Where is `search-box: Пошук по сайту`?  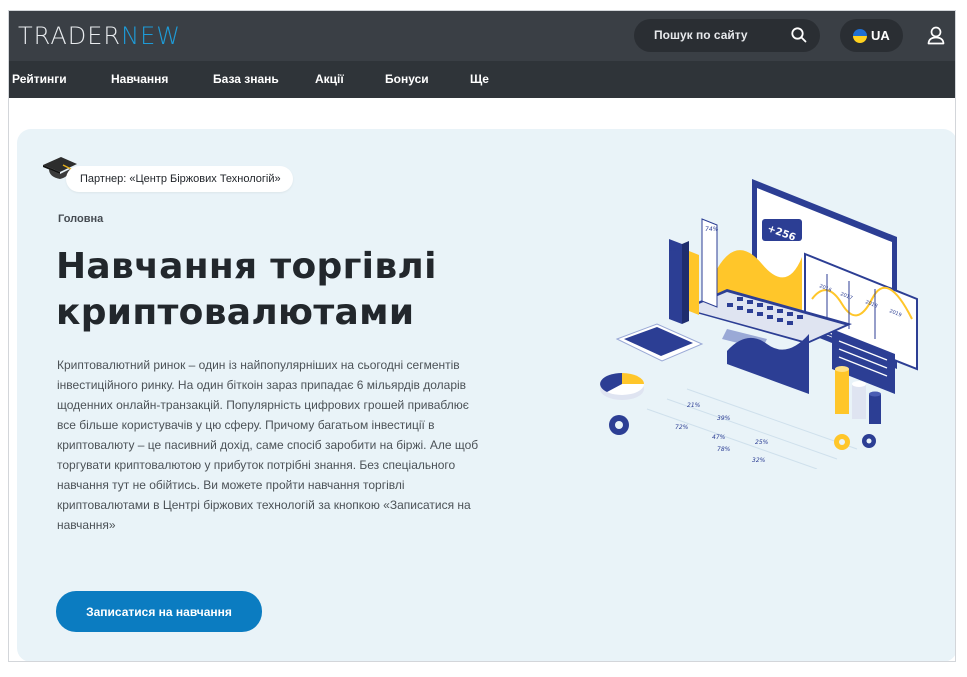 search-box: Пошук по сайту is located at coordinates (727, 35).